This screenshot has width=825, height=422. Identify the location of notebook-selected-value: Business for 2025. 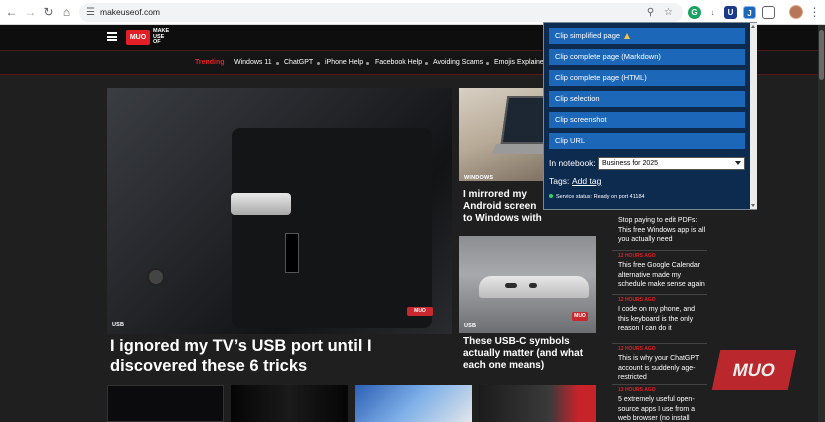
(630, 163).